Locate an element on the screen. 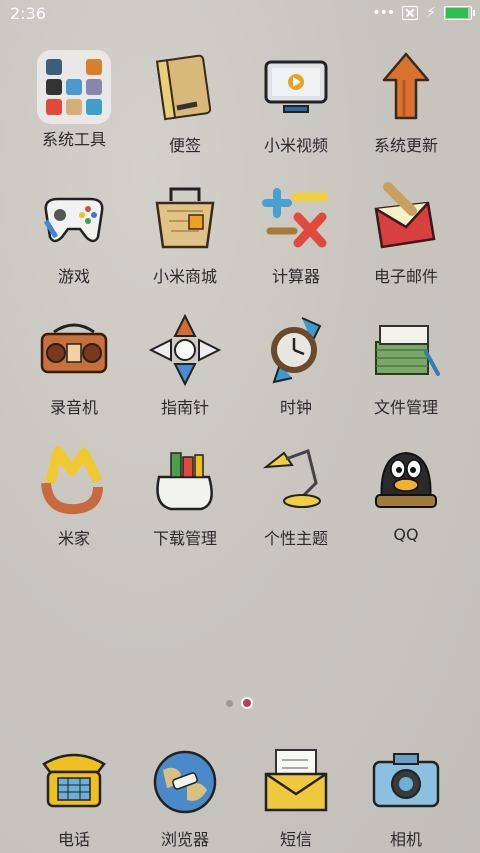 The image size is (480, 853). folder-icon is located at coordinates (74, 87).